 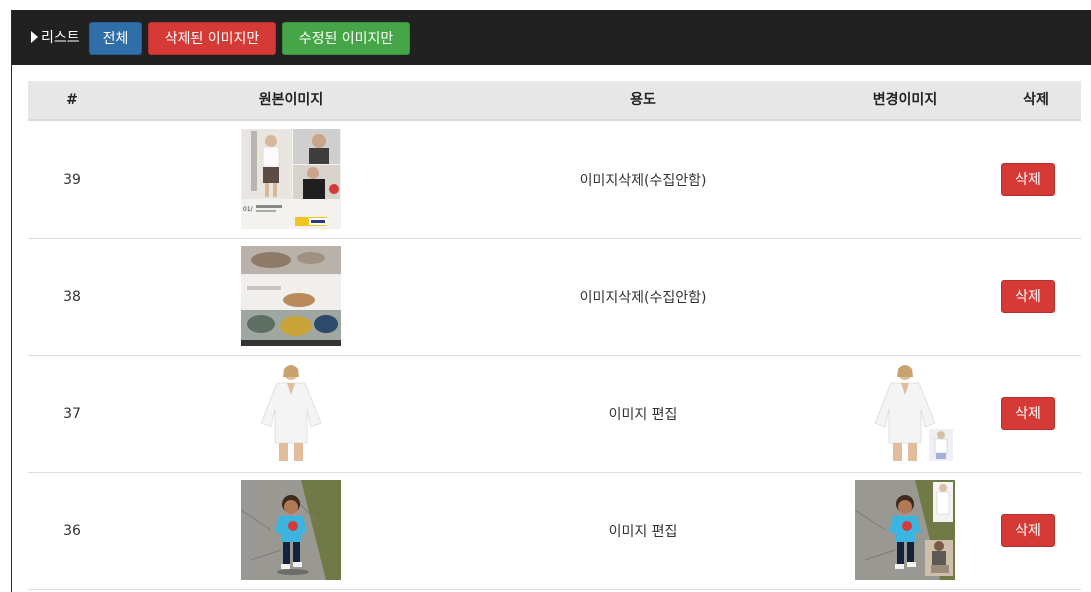 I want to click on original-image-thumbnail: 01/, so click(x=291, y=179).